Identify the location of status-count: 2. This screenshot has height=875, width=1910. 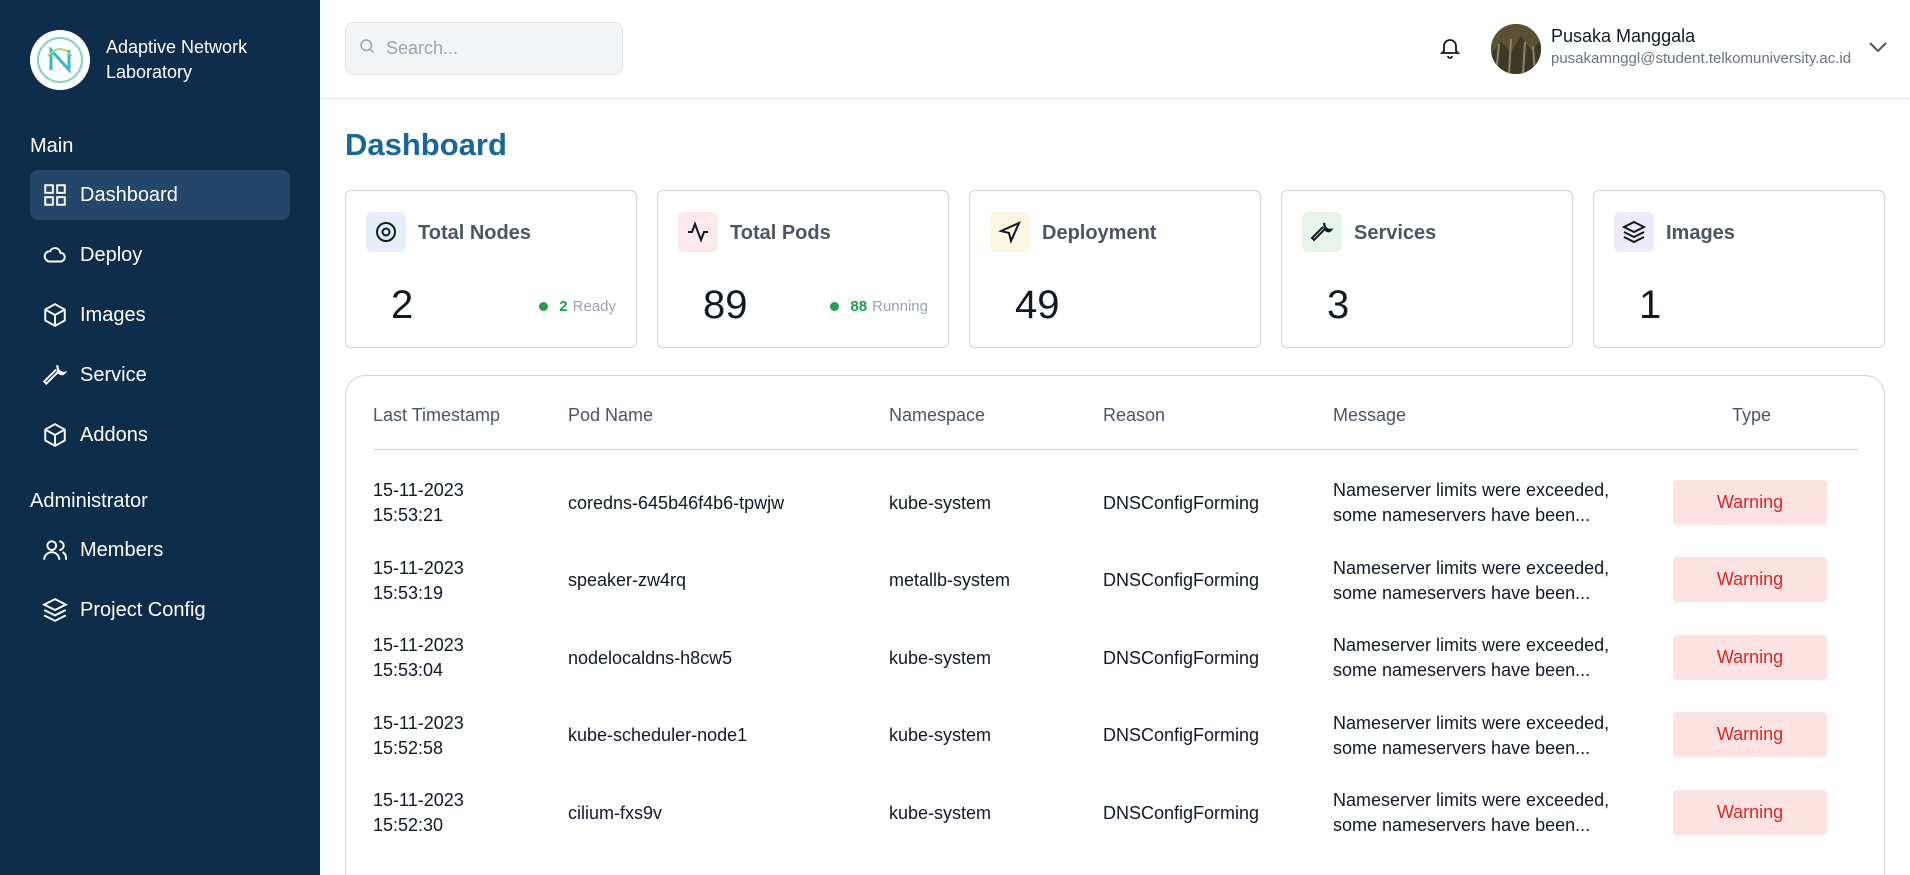
(563, 306).